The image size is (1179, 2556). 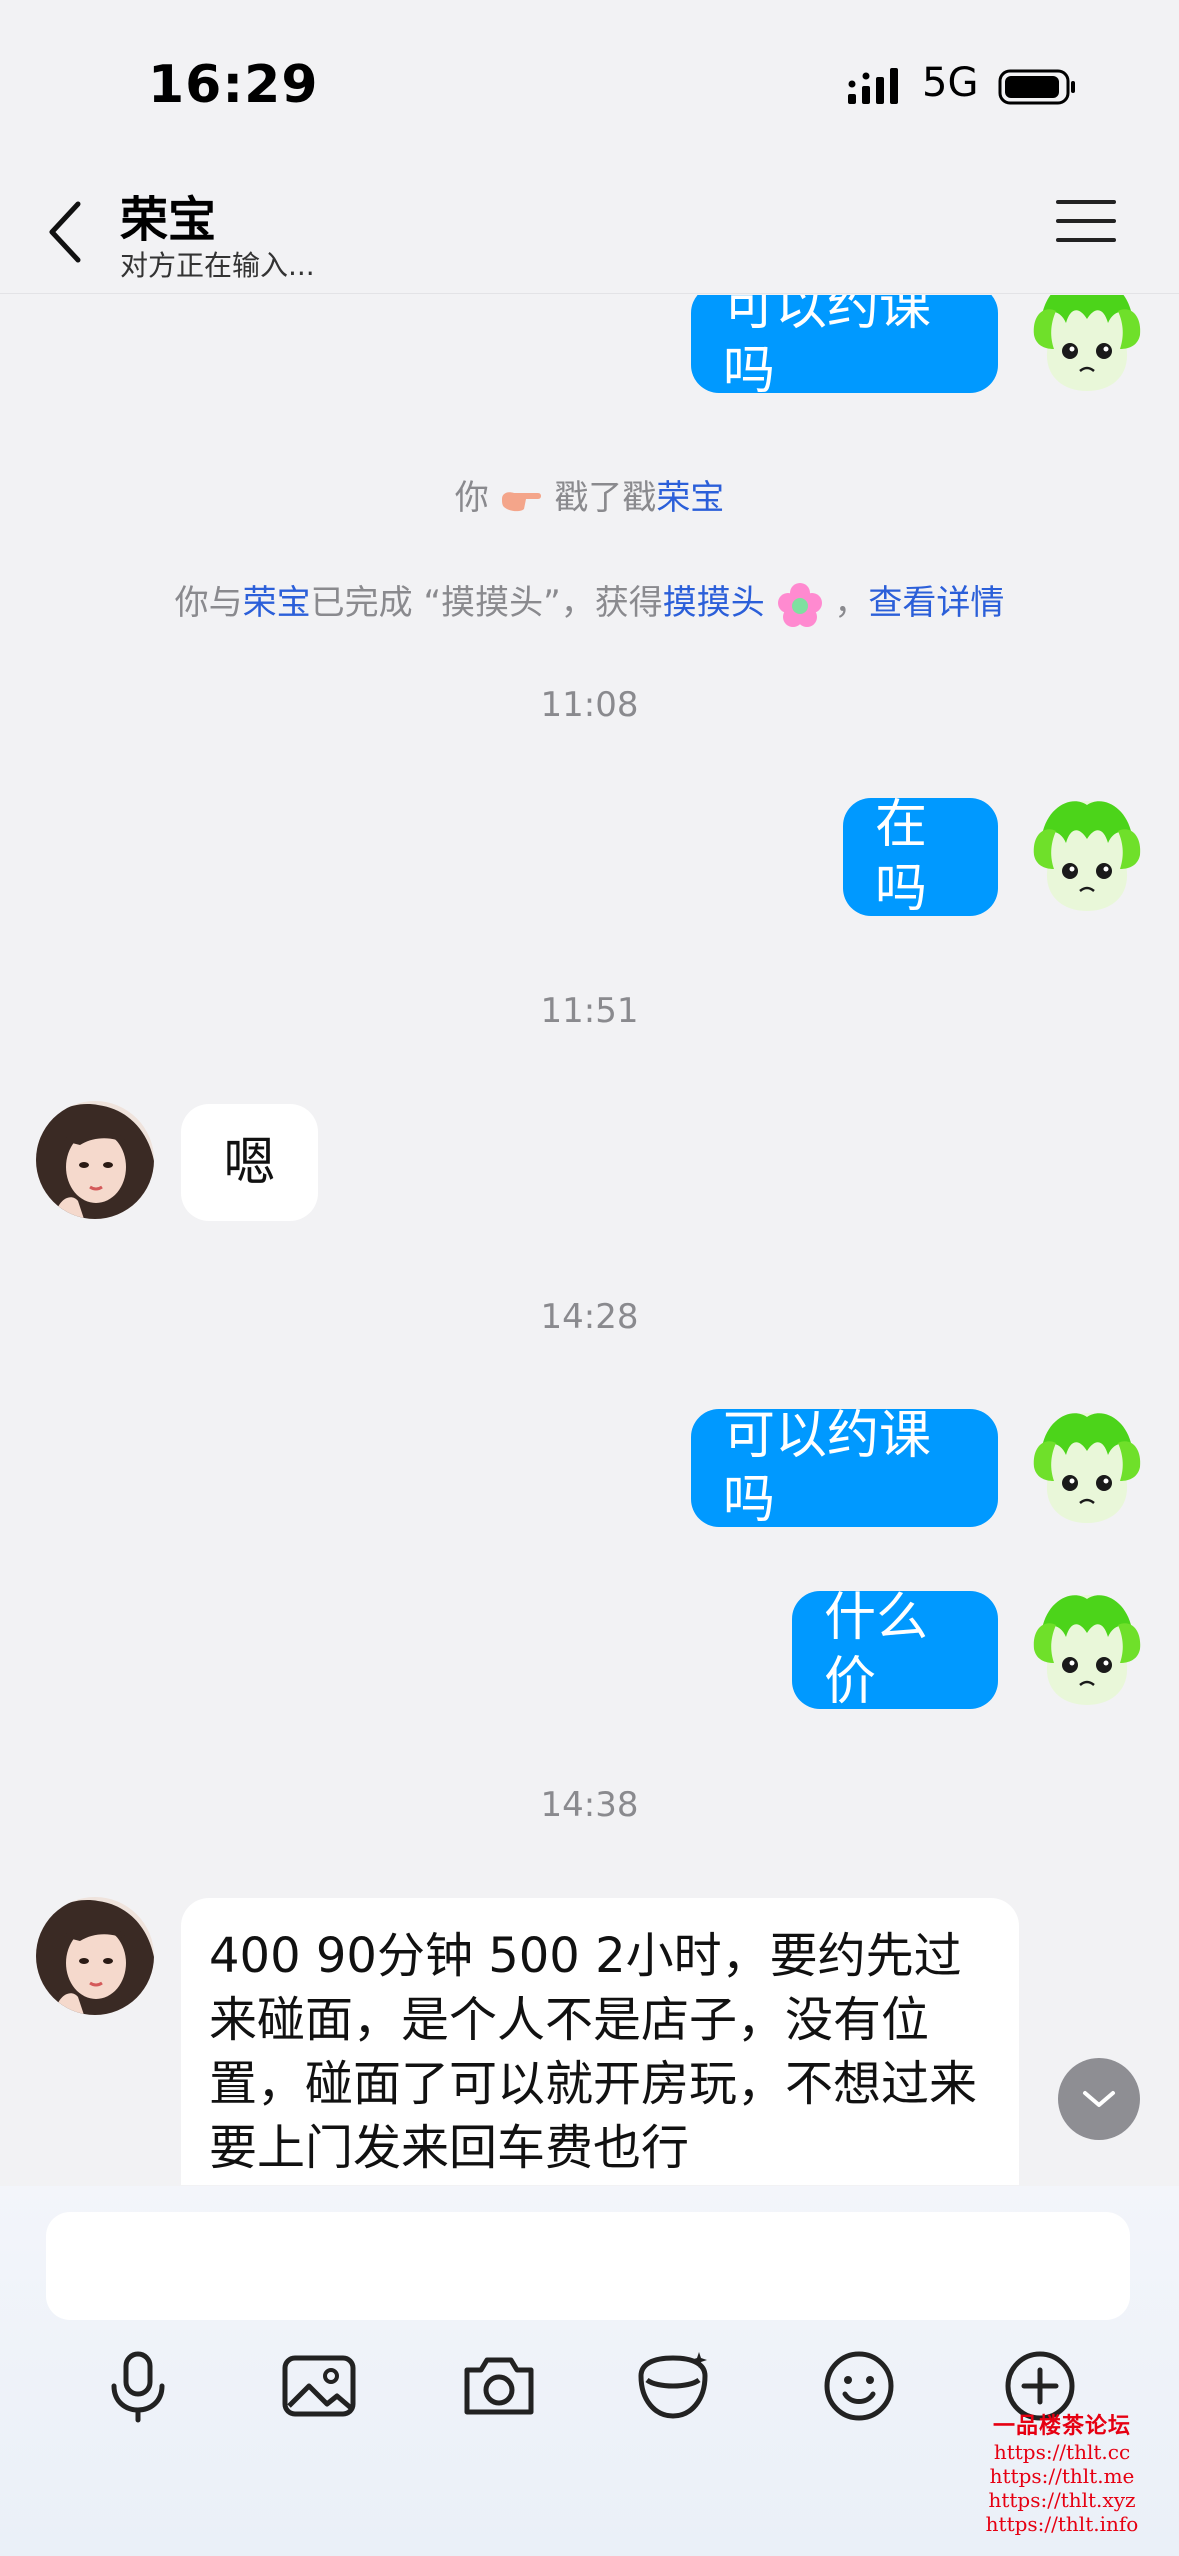 What do you see at coordinates (1062, 2500) in the screenshot?
I see `watermark-url: https://thlt.xyz` at bounding box center [1062, 2500].